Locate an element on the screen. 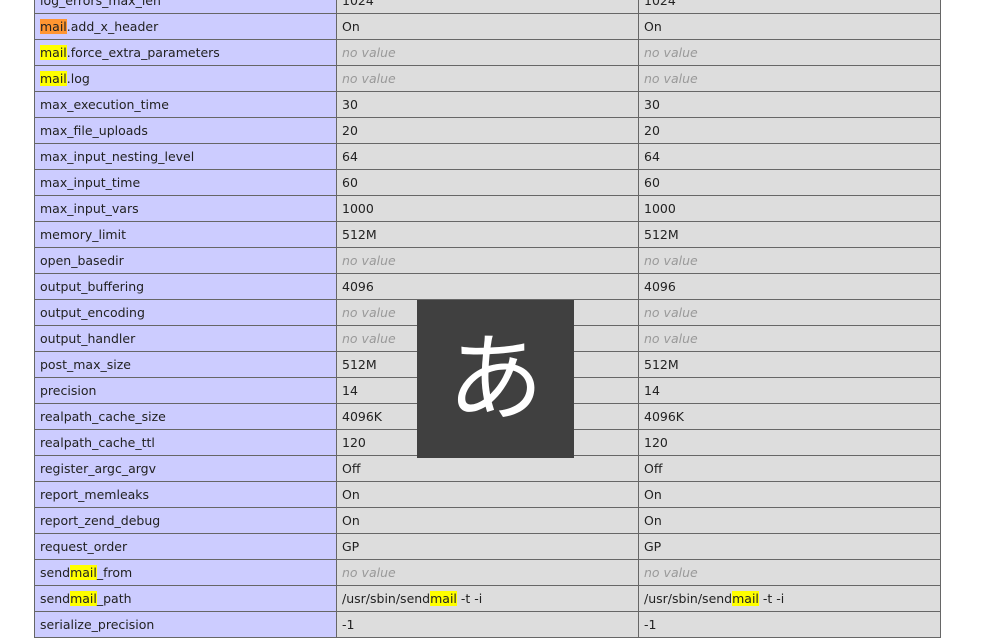 This screenshot has width=1000, height=639. master-value: 4096 is located at coordinates (789, 286).